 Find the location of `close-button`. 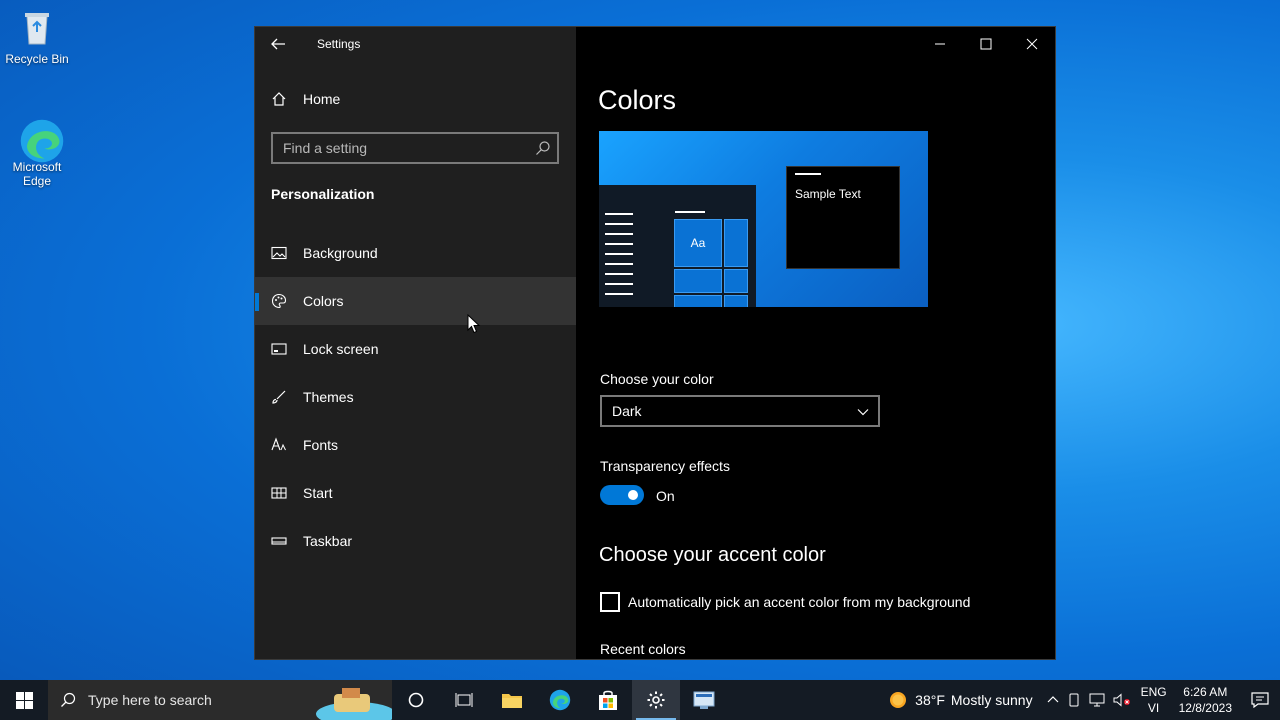

close-button is located at coordinates (1032, 44).